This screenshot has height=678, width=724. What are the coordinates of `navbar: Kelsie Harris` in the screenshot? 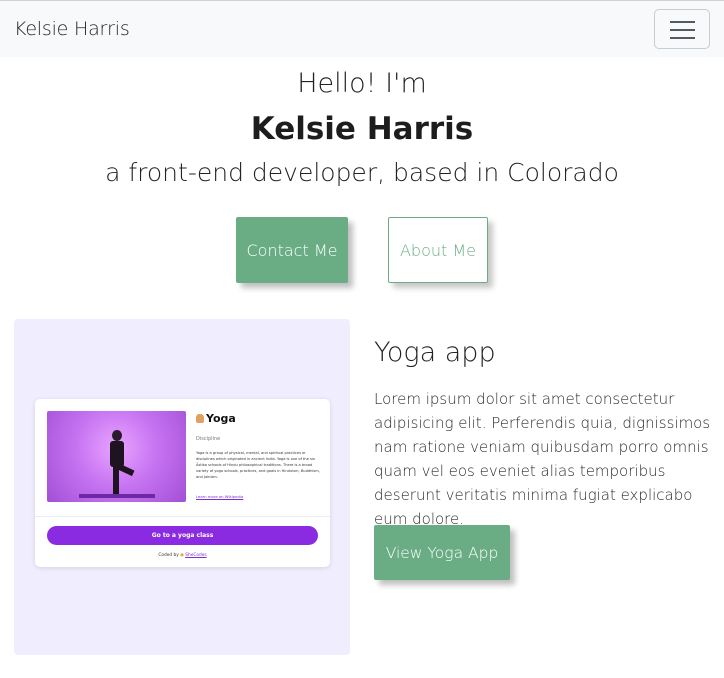 It's located at (362, 28).